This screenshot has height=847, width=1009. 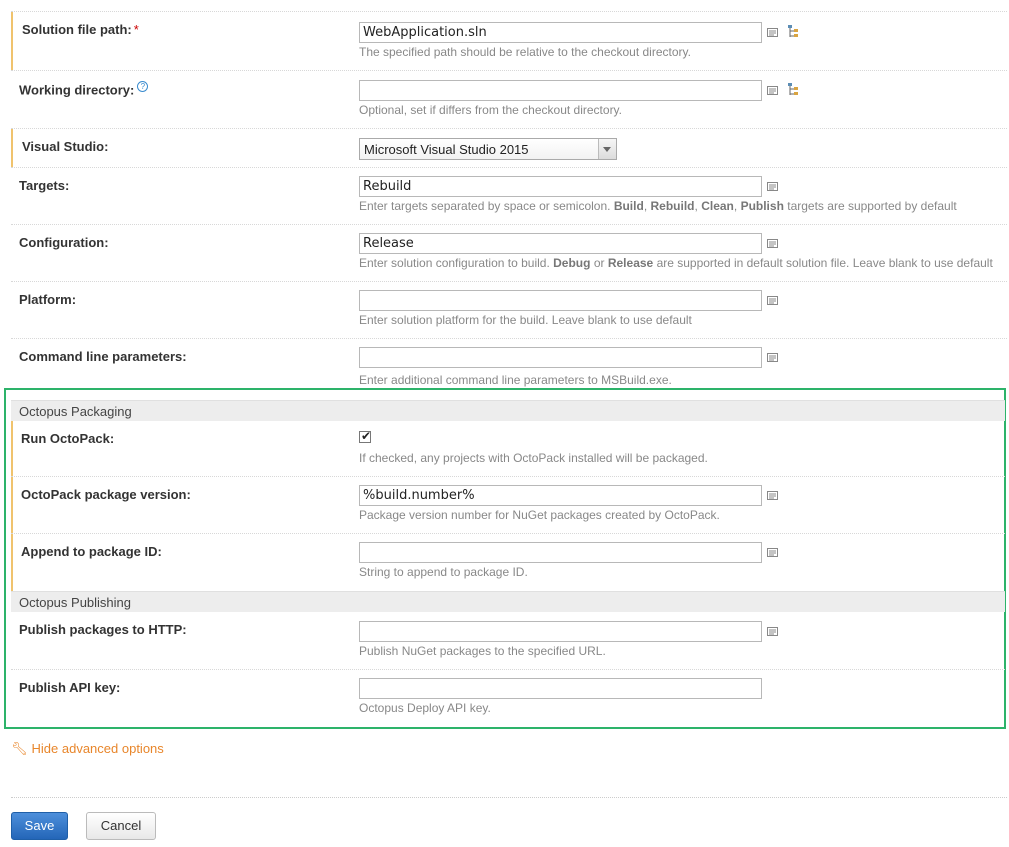 I want to click on configuration-hint-debug: Debug, so click(x=572, y=263).